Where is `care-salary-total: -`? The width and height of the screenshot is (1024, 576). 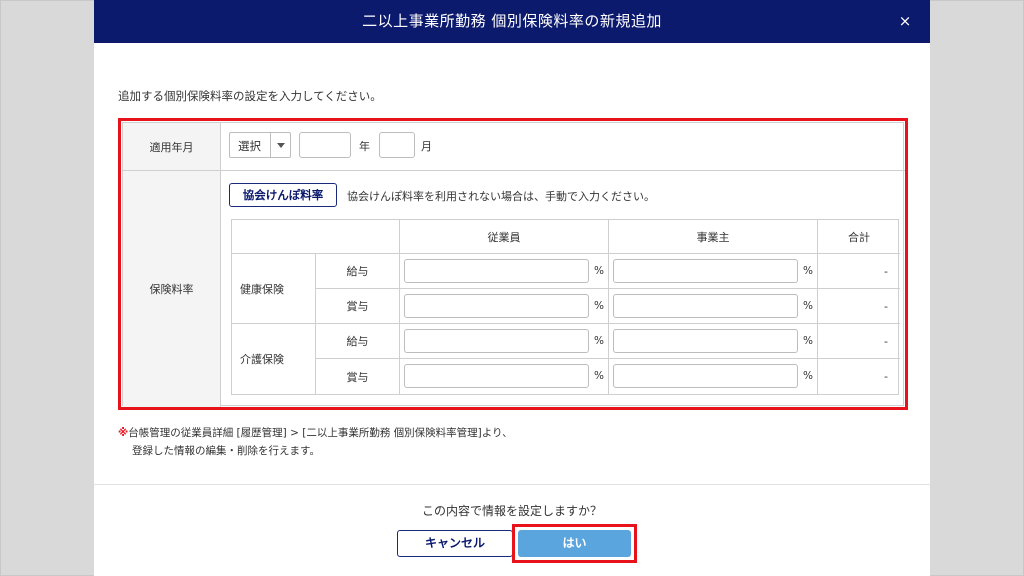
care-salary-total: - is located at coordinates (859, 341).